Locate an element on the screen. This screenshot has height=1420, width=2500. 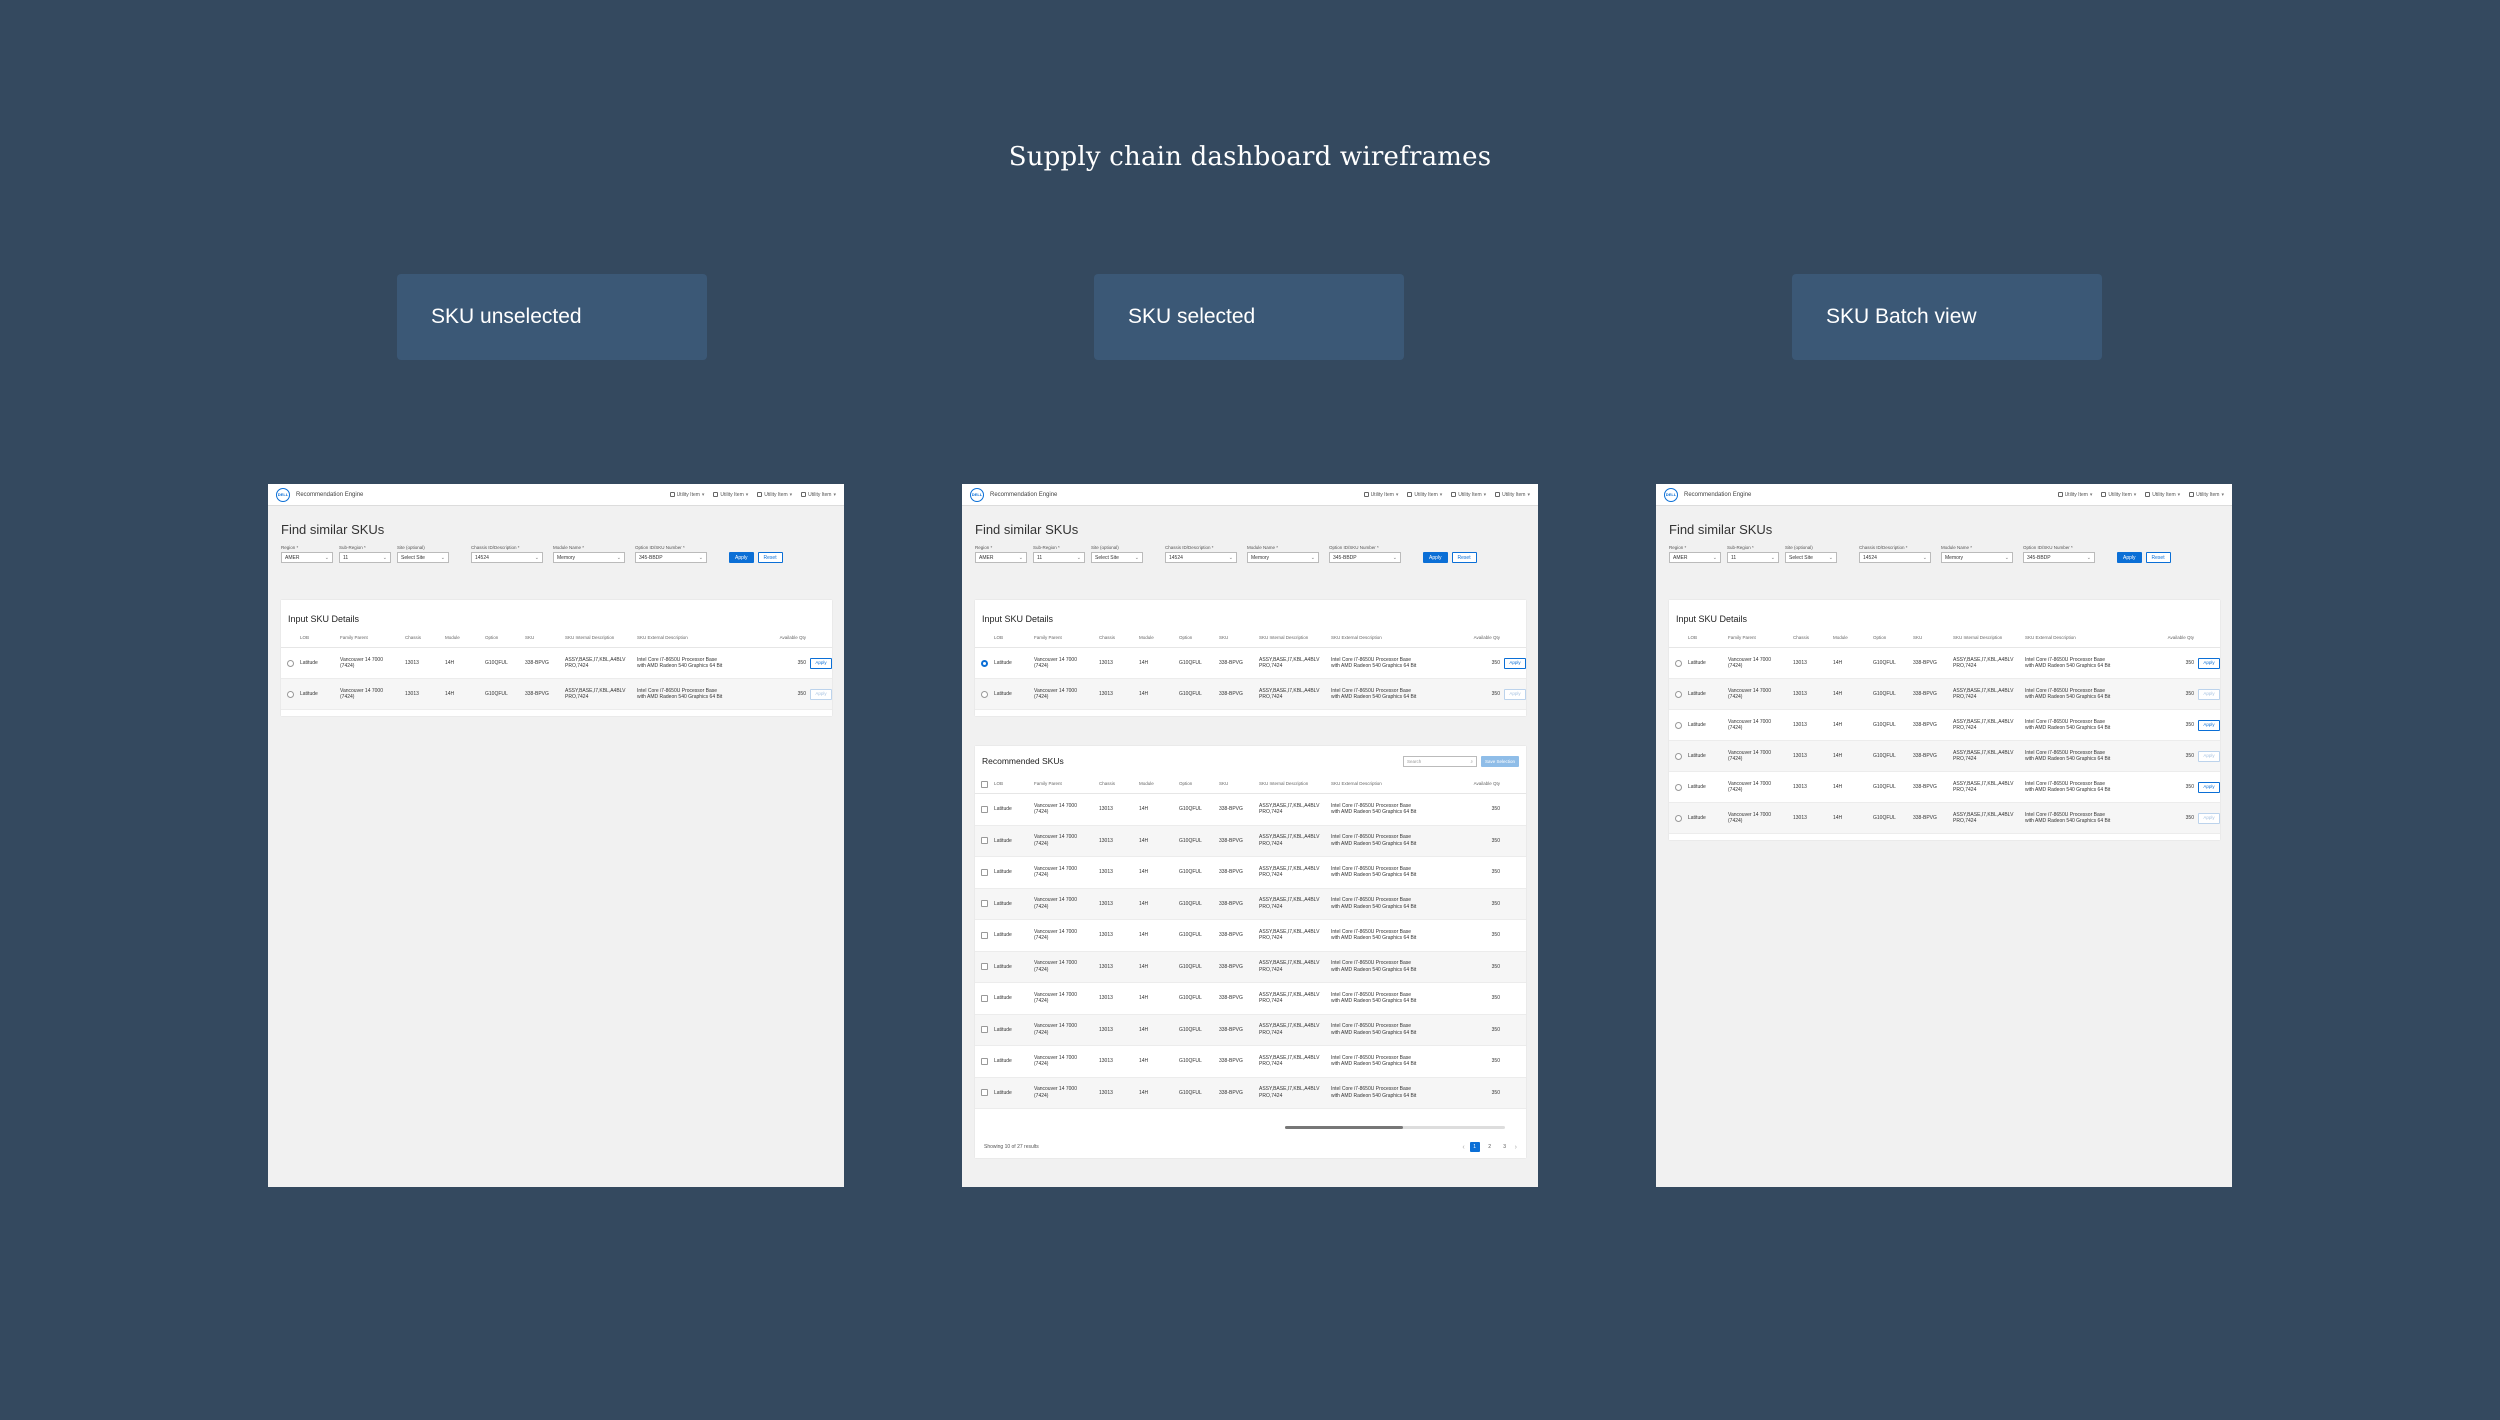
cell-sku: 338-BPVG is located at coordinates (1231, 662).